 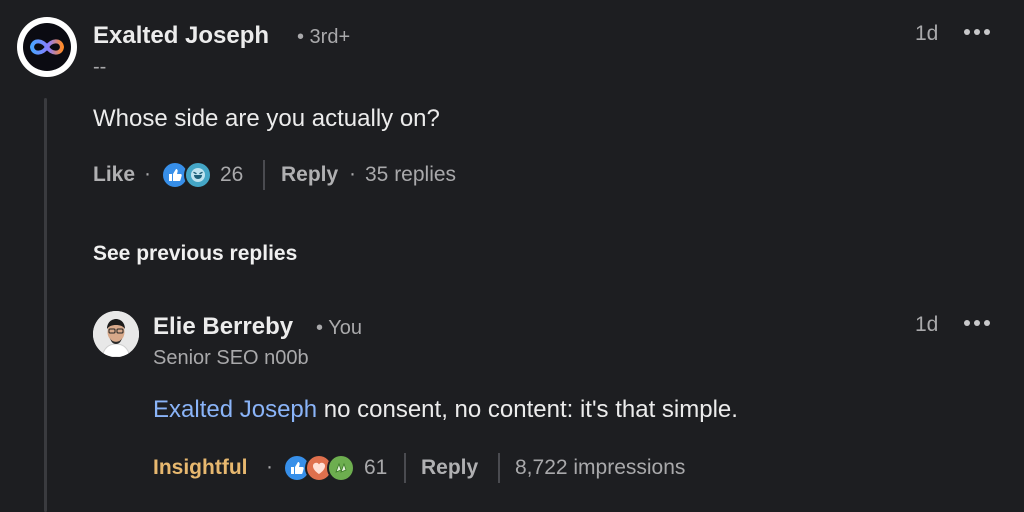 What do you see at coordinates (231, 358) in the screenshot?
I see `author-headline: Senior SEO n00b` at bounding box center [231, 358].